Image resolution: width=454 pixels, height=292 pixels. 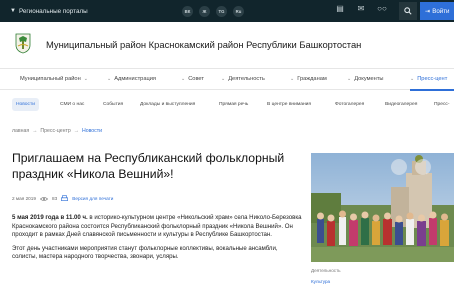 I want to click on crest-icon, so click(x=23, y=43).